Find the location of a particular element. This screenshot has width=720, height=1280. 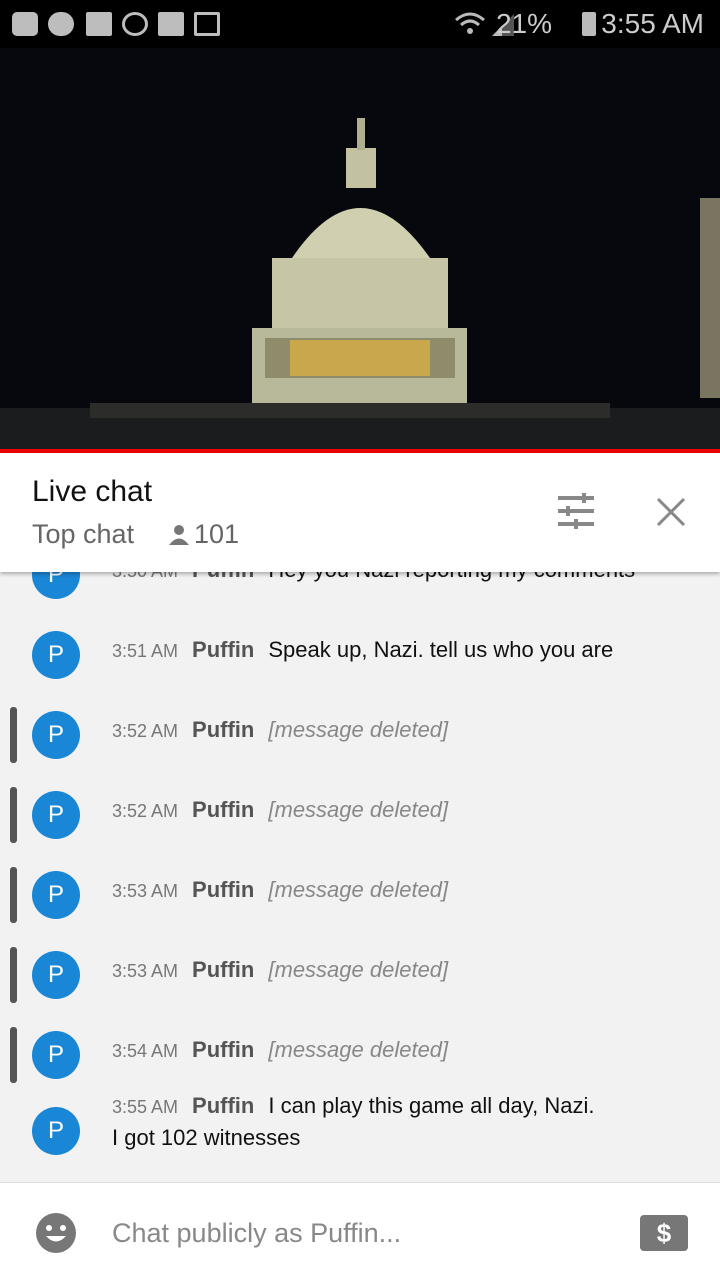

message-time: 3:54 AM is located at coordinates (145, 1051).